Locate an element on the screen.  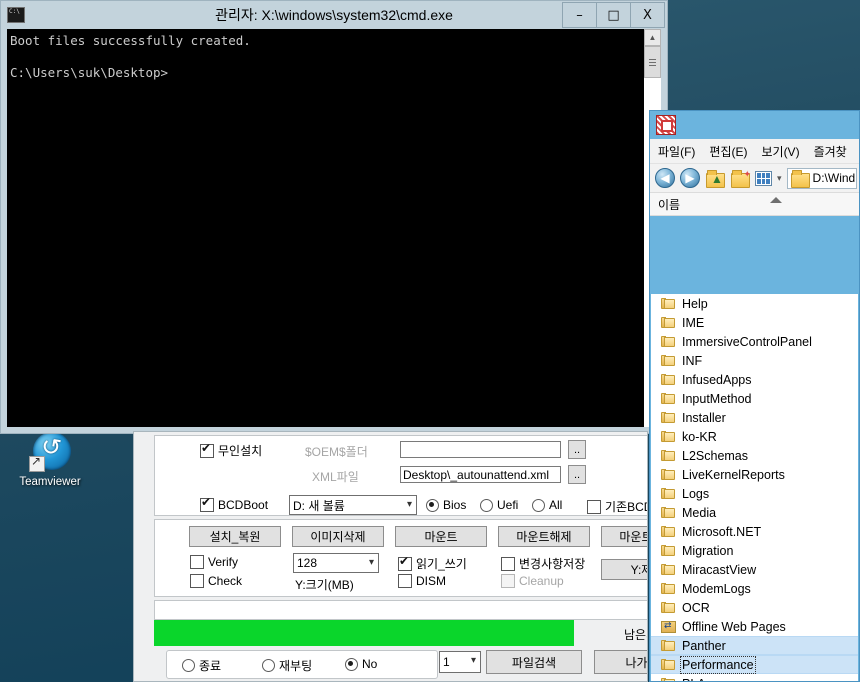
list-item-label: Help is located at coordinates (695, 303).